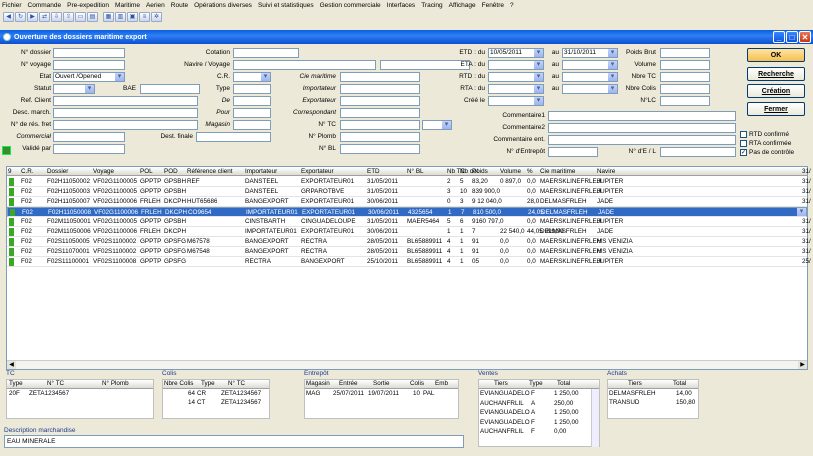 This screenshot has height=456, width=813. Describe the element at coordinates (252, 89) in the screenshot. I see `type-input` at that location.